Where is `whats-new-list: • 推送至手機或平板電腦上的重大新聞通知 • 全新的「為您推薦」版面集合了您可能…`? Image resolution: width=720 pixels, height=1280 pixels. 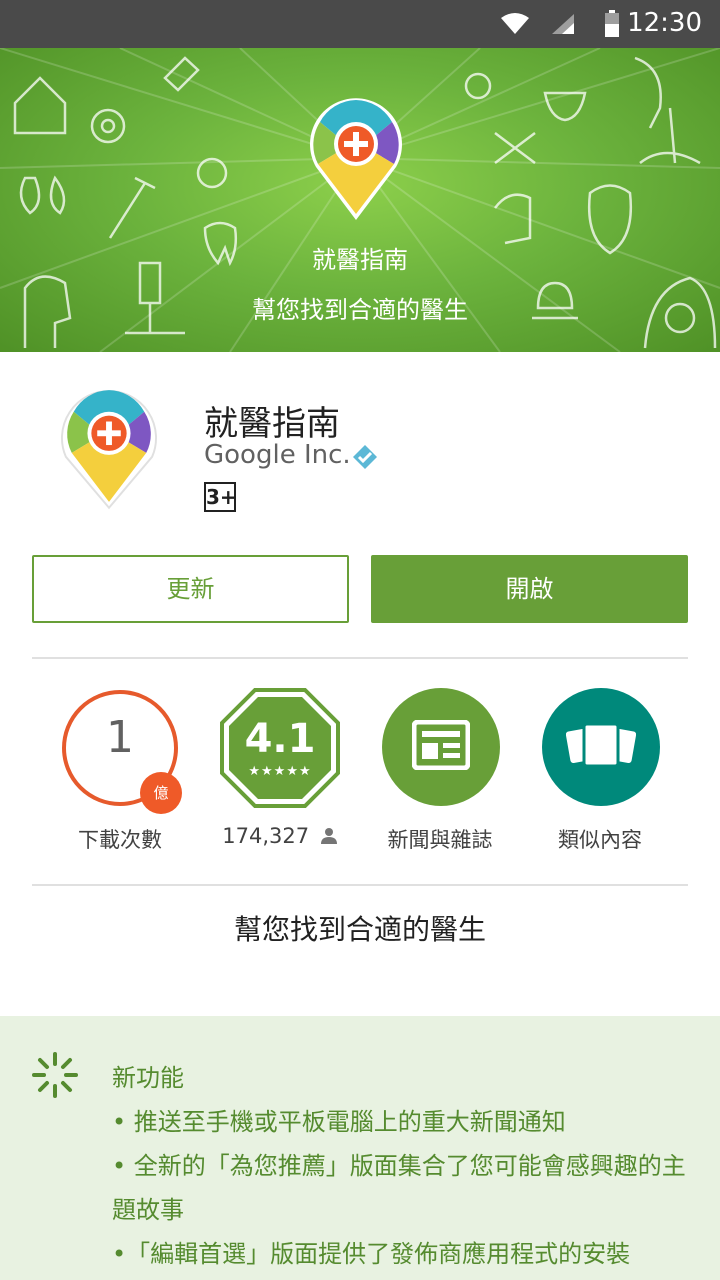 whats-new-list: • 推送至手機或平板電腦上的重大新聞通知 • 全新的「為您推薦」版面集合了您可能… is located at coordinates (402, 1188).